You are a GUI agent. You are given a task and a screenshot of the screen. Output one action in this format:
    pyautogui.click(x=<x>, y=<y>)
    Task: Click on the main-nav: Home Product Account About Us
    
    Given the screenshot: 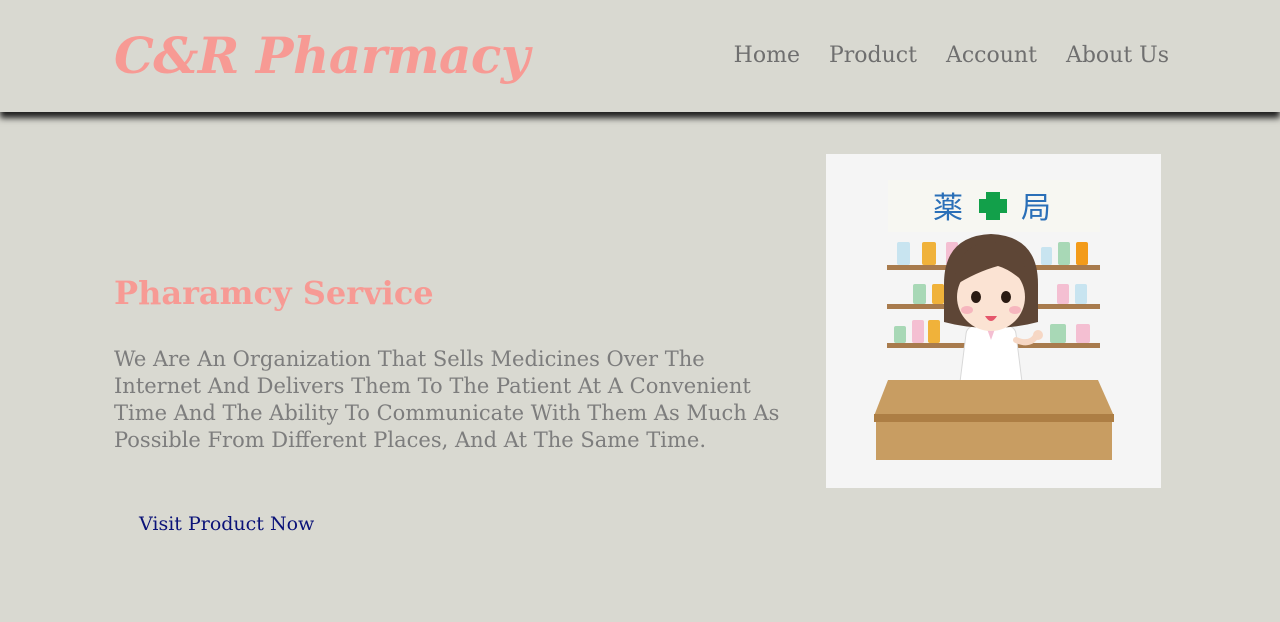 What is the action you would take?
    pyautogui.click(x=951, y=56)
    